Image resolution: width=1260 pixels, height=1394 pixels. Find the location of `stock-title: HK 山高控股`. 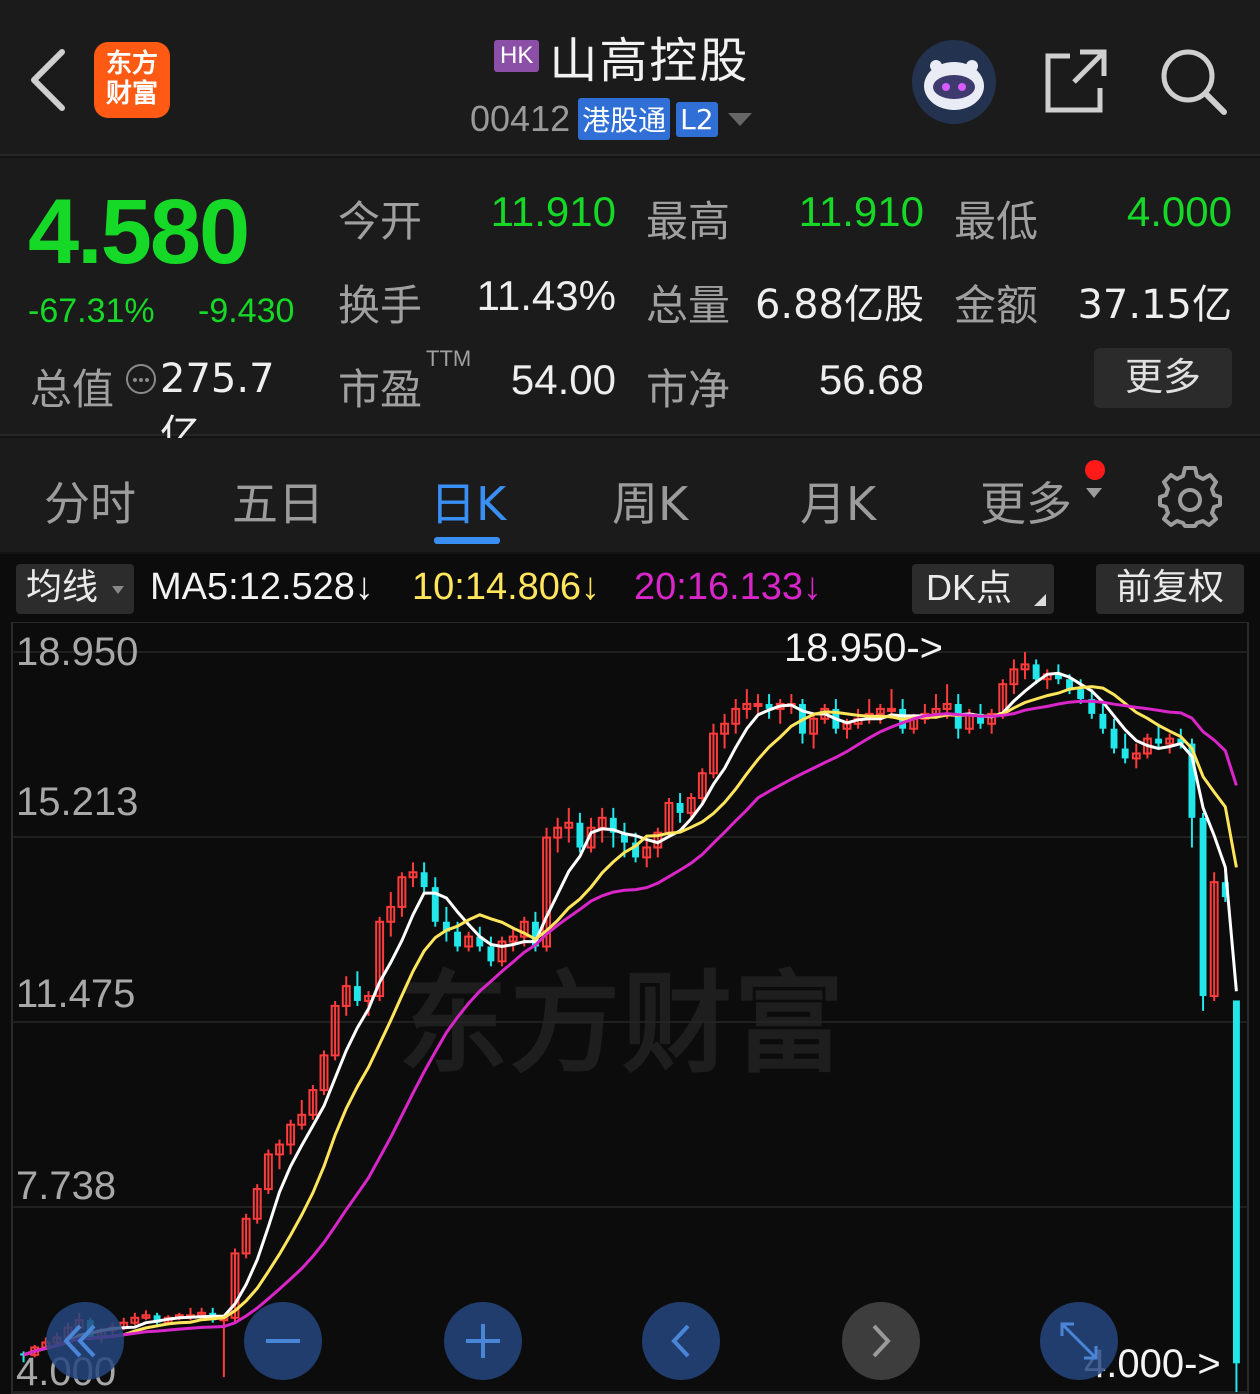

stock-title: HK 山高控股 is located at coordinates (621, 57).